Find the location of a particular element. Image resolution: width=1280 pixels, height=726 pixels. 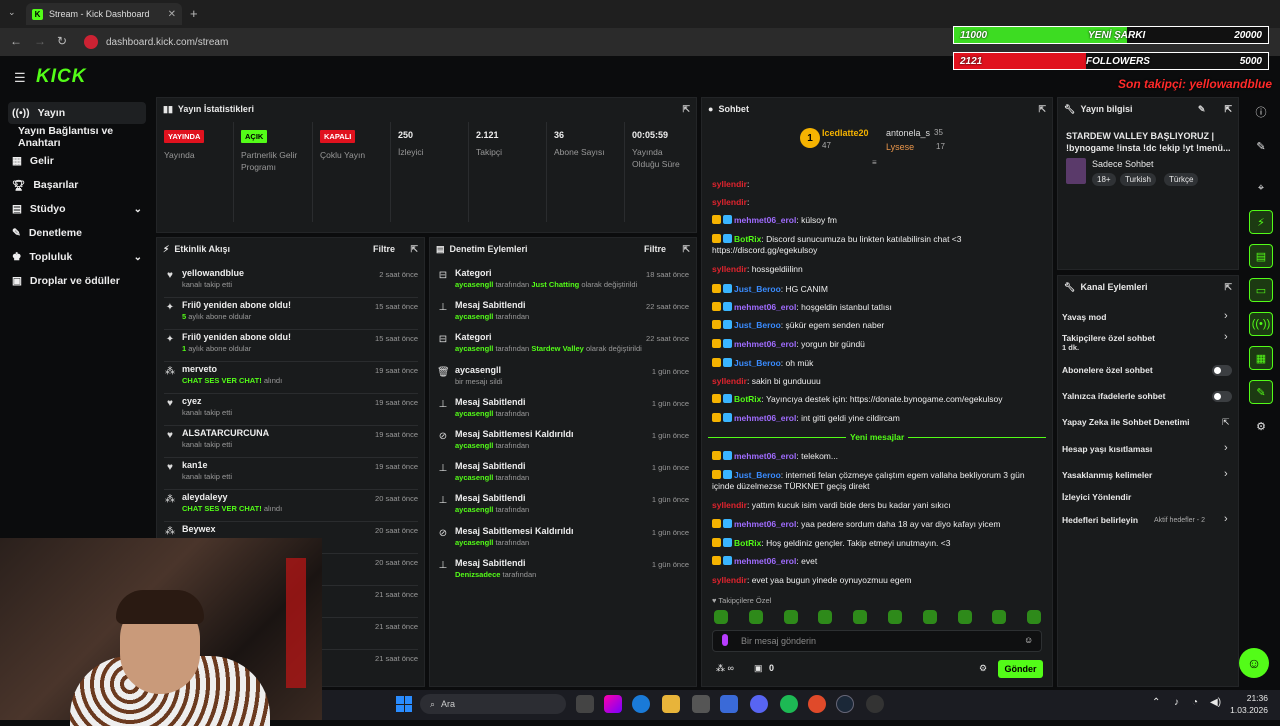

tag-pill: Türkçe is located at coordinates (1181, 179).